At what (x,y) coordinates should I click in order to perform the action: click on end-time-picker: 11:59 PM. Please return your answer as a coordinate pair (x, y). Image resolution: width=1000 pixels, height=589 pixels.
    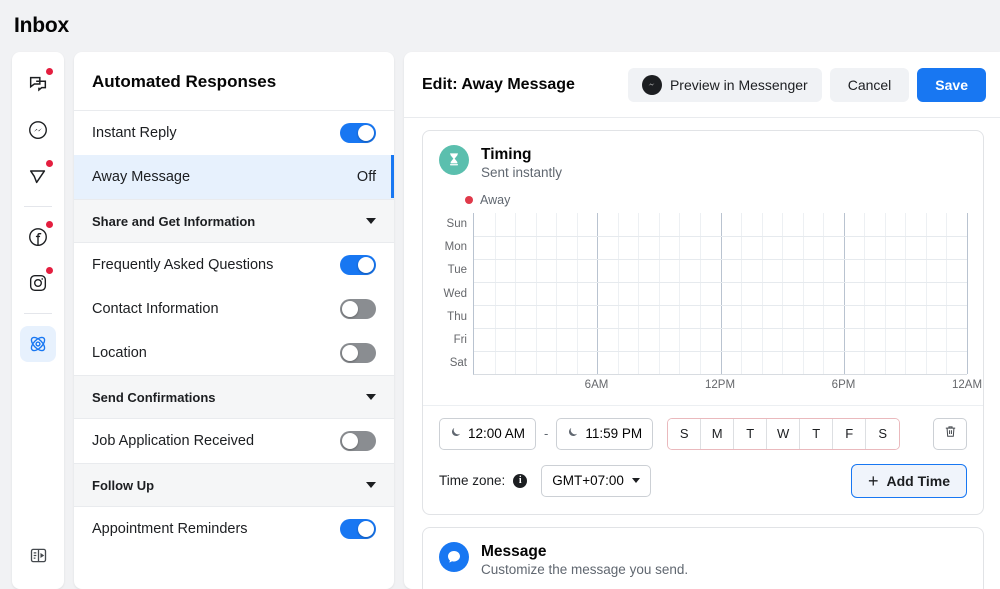
    Looking at the image, I should click on (605, 433).